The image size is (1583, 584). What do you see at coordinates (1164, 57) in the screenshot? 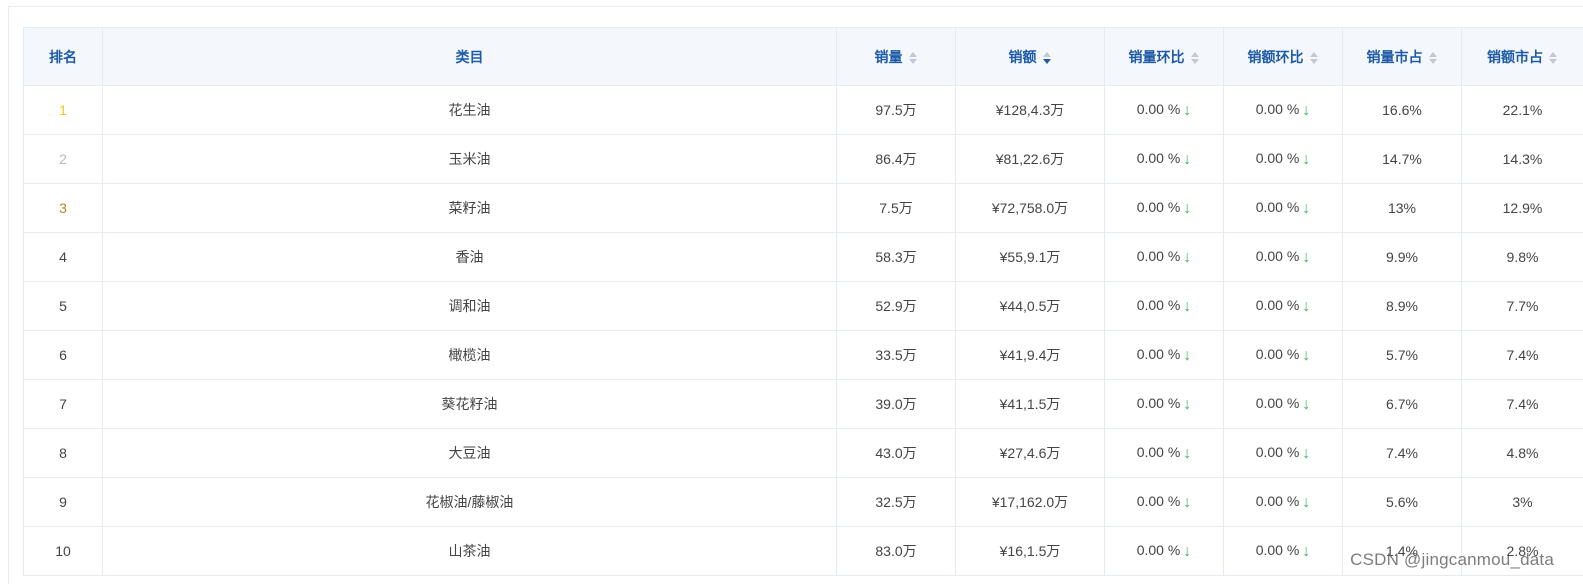
I see `header-volume-mom: 销量环比` at bounding box center [1164, 57].